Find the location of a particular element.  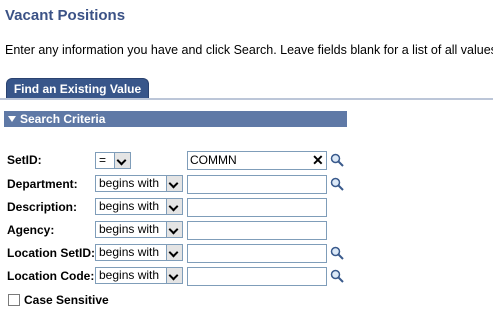

tab-divider is located at coordinates (246, 99).